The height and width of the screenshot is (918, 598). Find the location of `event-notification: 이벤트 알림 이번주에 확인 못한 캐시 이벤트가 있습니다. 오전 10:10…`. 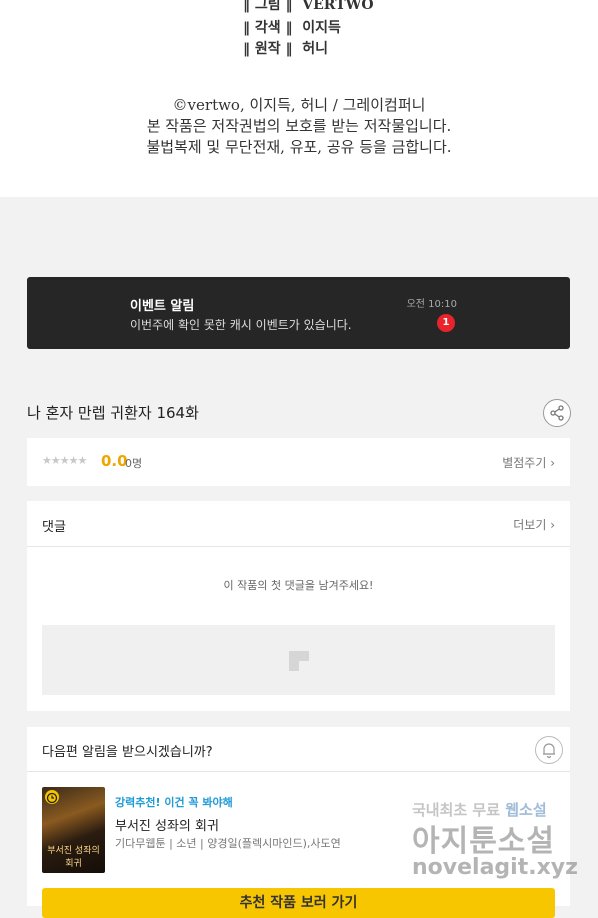

event-notification: 이벤트 알림 이번주에 확인 못한 캐시 이벤트가 있습니다. 오전 10:10… is located at coordinates (298, 313).